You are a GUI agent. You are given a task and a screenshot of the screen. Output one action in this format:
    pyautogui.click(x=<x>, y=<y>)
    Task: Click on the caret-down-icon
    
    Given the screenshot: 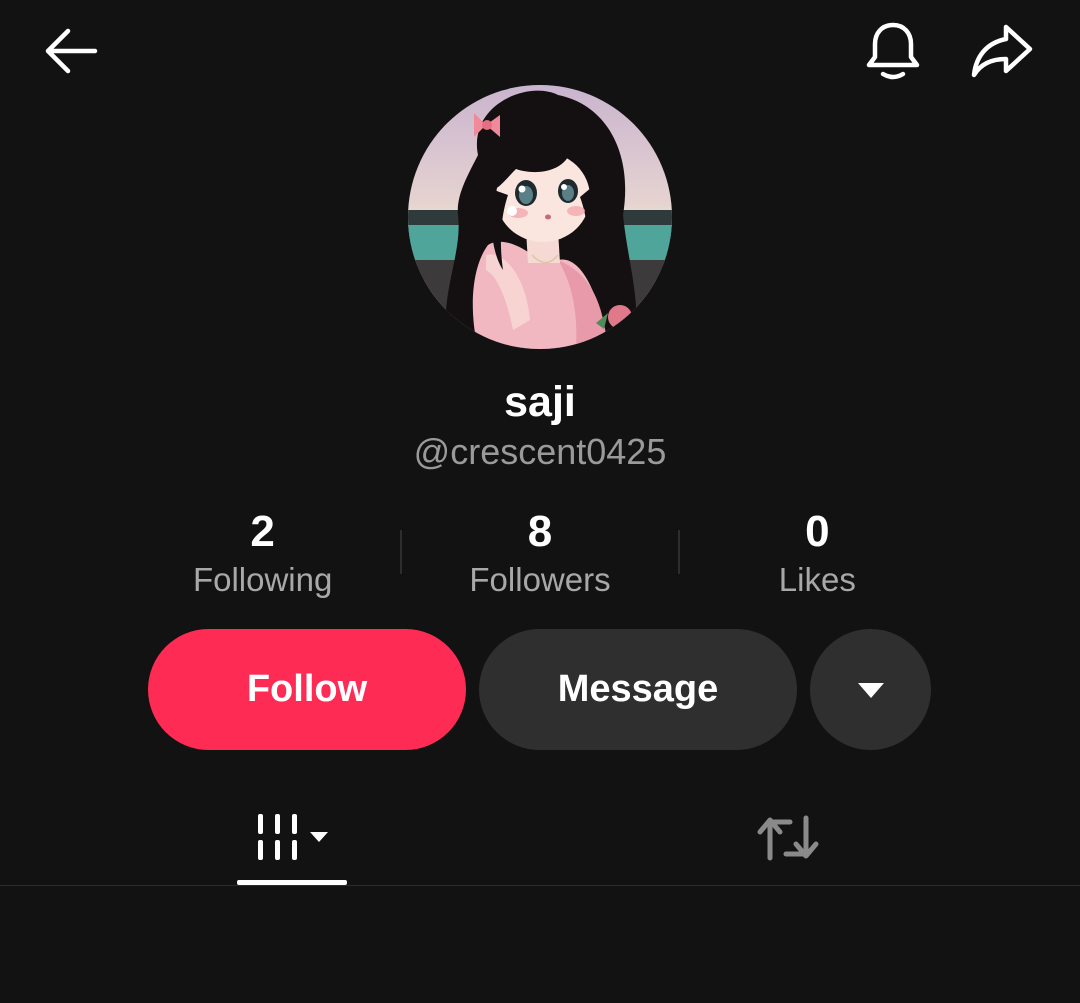 What is the action you would take?
    pyautogui.click(x=870, y=690)
    